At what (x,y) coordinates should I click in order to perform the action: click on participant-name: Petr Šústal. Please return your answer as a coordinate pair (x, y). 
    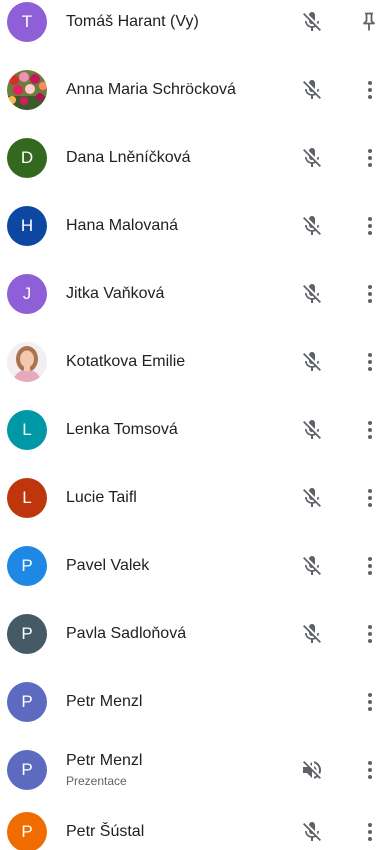
    Looking at the image, I should click on (105, 831).